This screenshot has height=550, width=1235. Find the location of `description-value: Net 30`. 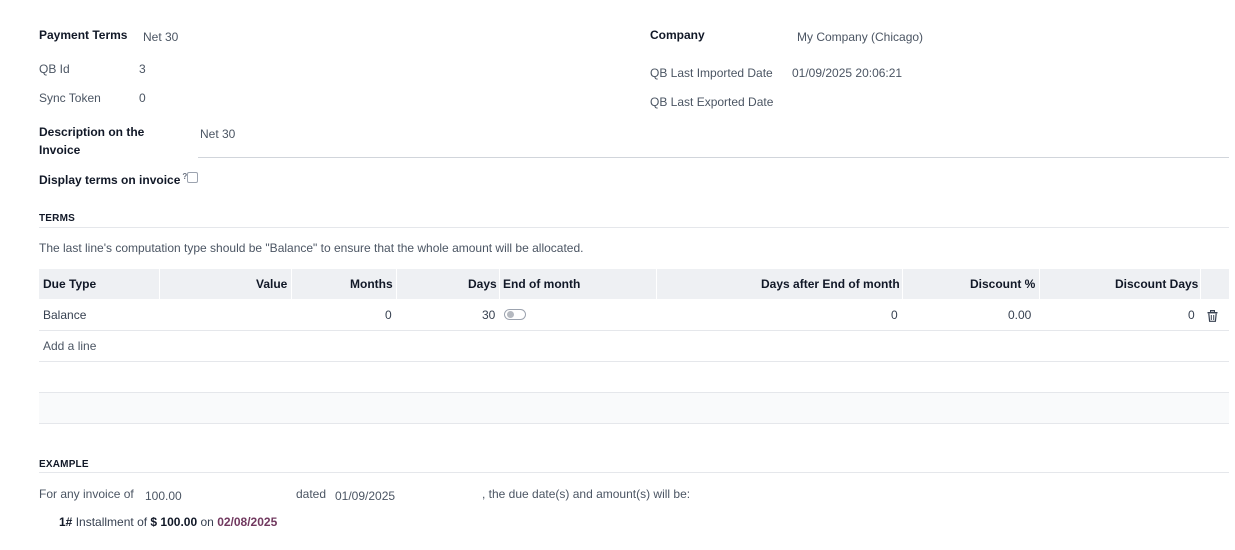

description-value: Net 30 is located at coordinates (217, 134).